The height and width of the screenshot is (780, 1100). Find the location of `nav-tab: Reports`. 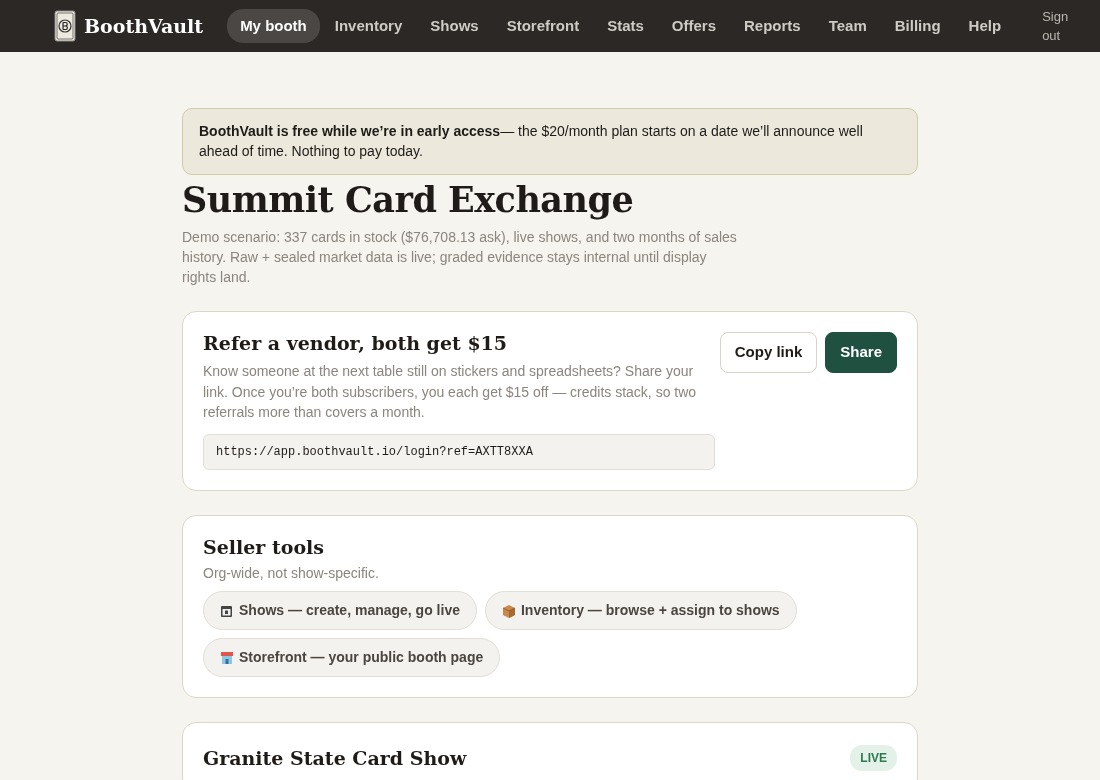

nav-tab: Reports is located at coordinates (772, 26).